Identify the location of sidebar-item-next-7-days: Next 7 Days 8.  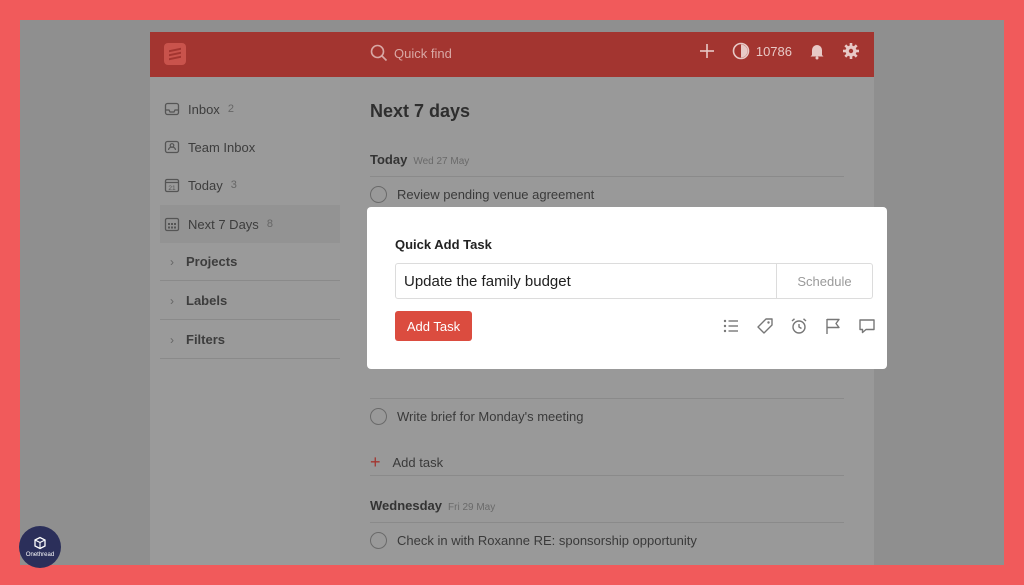
(250, 224).